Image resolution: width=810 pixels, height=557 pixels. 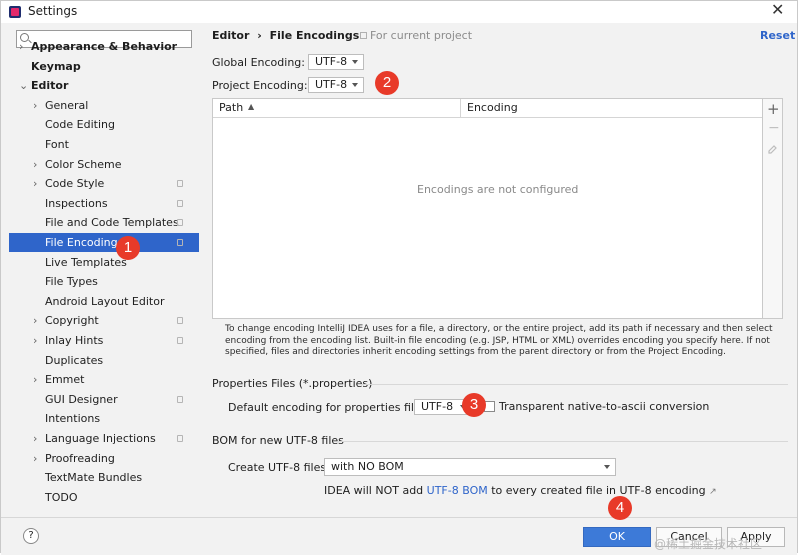 What do you see at coordinates (57, 144) in the screenshot?
I see `sidebar-item-label: Font` at bounding box center [57, 144].